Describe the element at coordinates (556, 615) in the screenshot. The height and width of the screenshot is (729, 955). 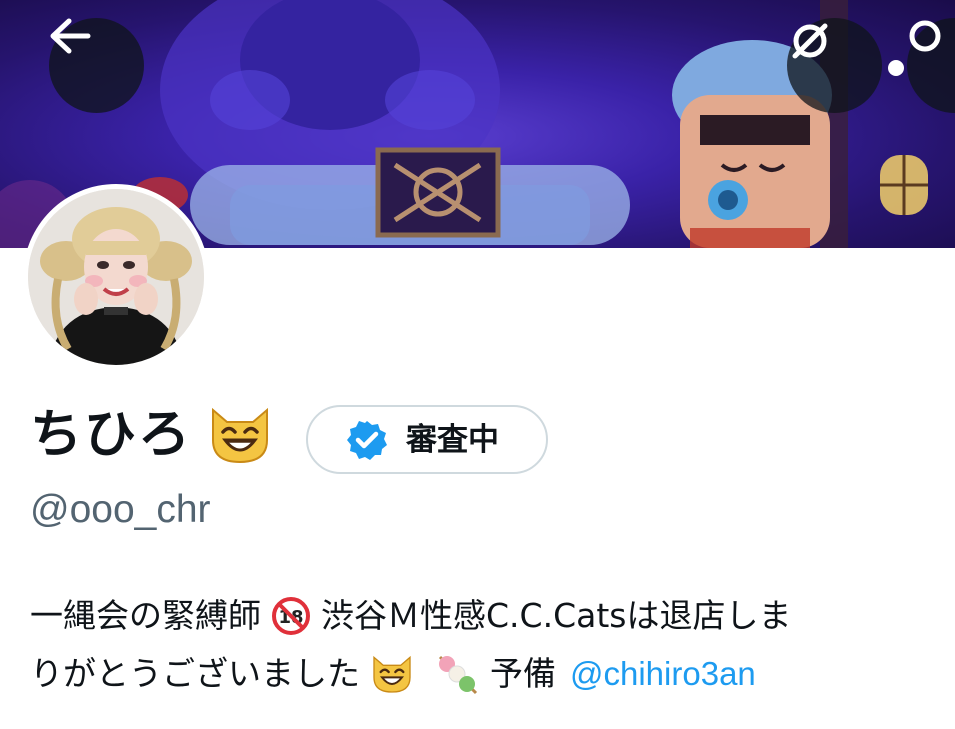
I see `bio-text: 渋谷Ｍ性感C.C.Catsは退店しま` at that location.